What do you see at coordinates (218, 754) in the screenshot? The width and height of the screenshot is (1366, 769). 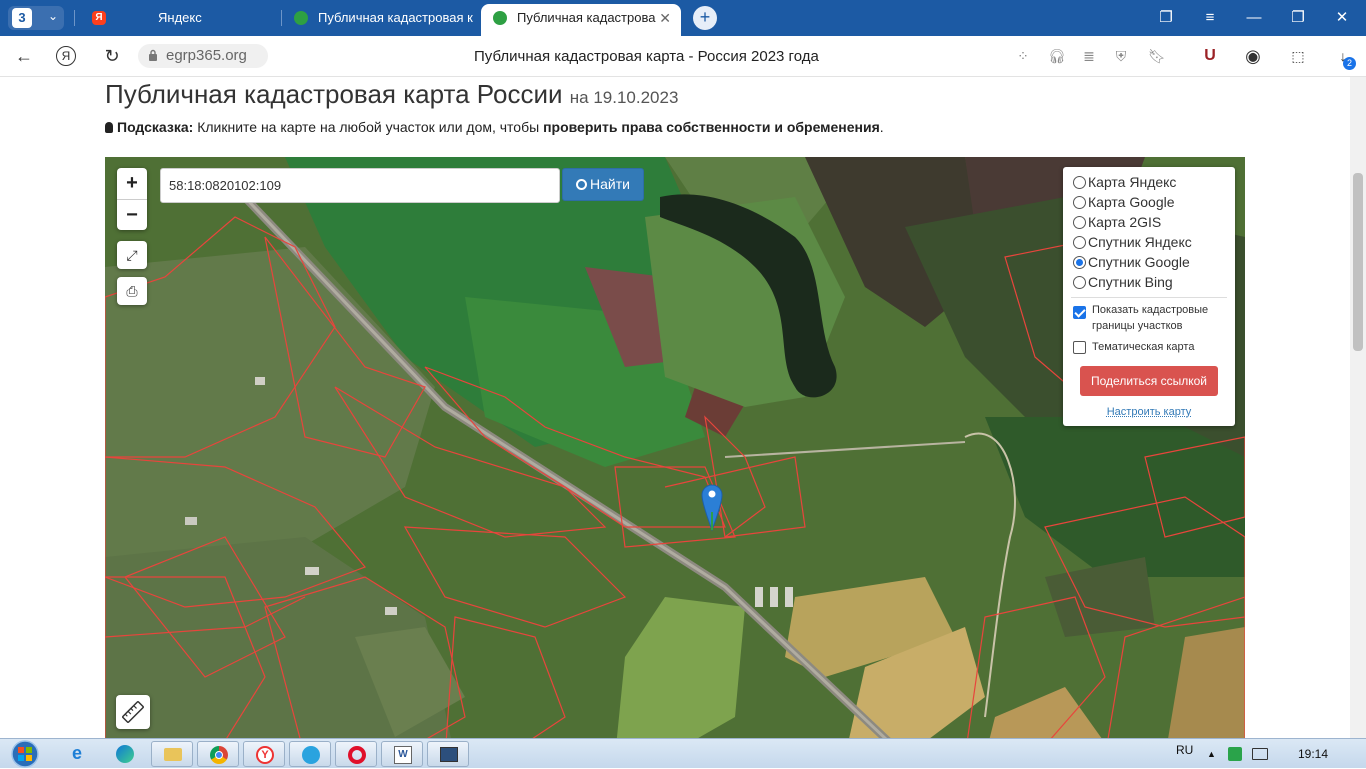 I see `chrome-taskbar-icon` at bounding box center [218, 754].